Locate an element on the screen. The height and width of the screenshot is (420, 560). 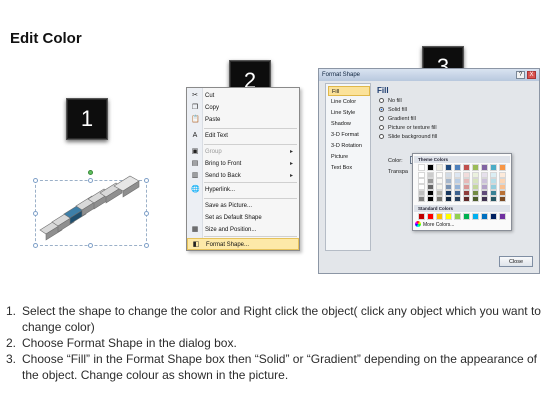
nav-item-3-d-format: 3-D Format is located at coordinates (349, 135).